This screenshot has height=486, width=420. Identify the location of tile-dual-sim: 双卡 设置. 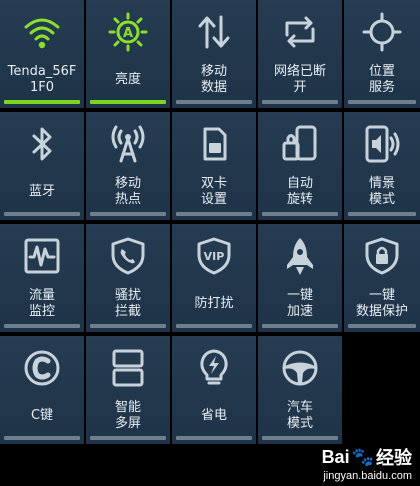
(214, 166).